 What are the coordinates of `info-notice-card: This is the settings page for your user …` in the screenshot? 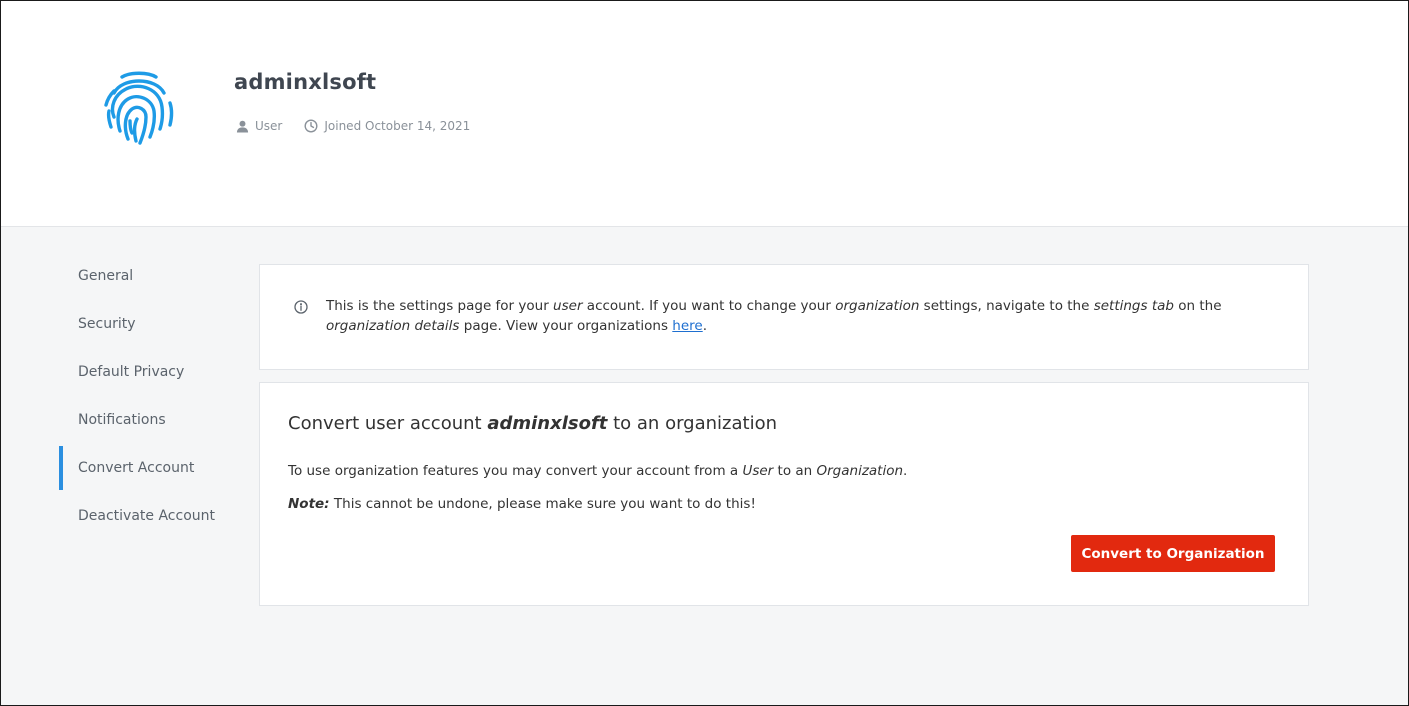 It's located at (784, 317).